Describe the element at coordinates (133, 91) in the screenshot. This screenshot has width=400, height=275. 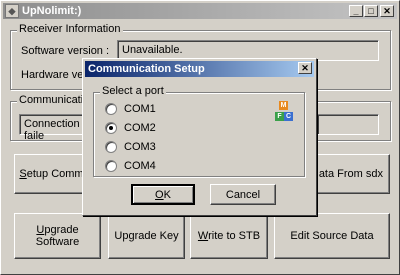
I see `select-port-legend: Select a port` at that location.